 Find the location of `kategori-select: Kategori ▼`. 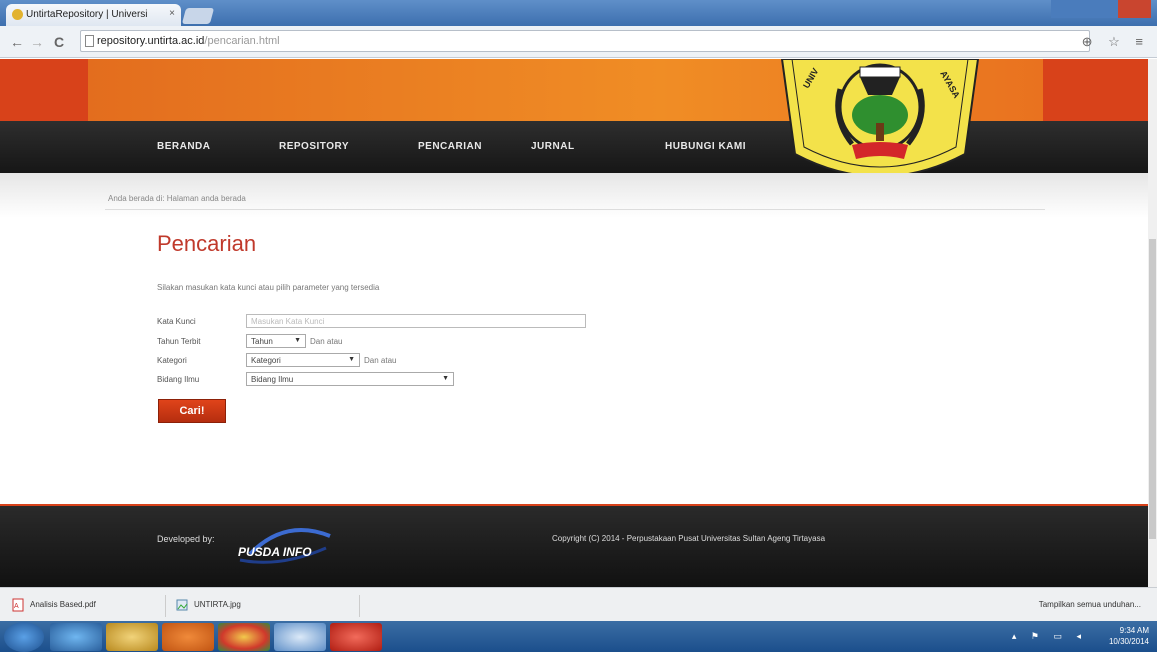

kategori-select: Kategori ▼ is located at coordinates (303, 360).